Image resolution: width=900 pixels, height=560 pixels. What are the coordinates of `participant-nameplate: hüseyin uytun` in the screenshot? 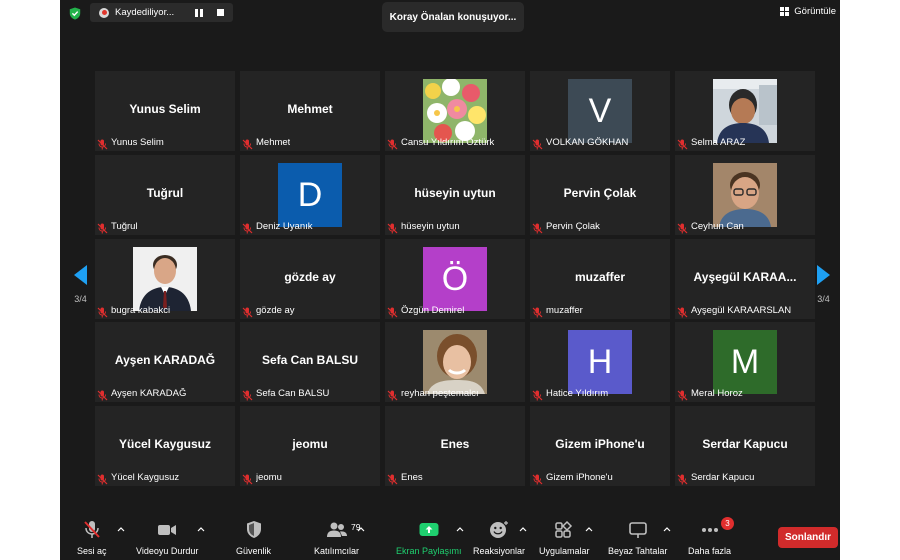 It's located at (423, 227).